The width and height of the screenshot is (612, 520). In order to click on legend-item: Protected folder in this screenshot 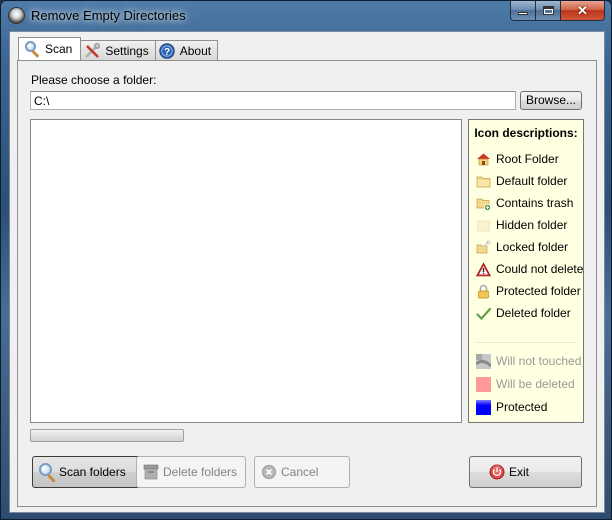, I will do `click(528, 291)`.